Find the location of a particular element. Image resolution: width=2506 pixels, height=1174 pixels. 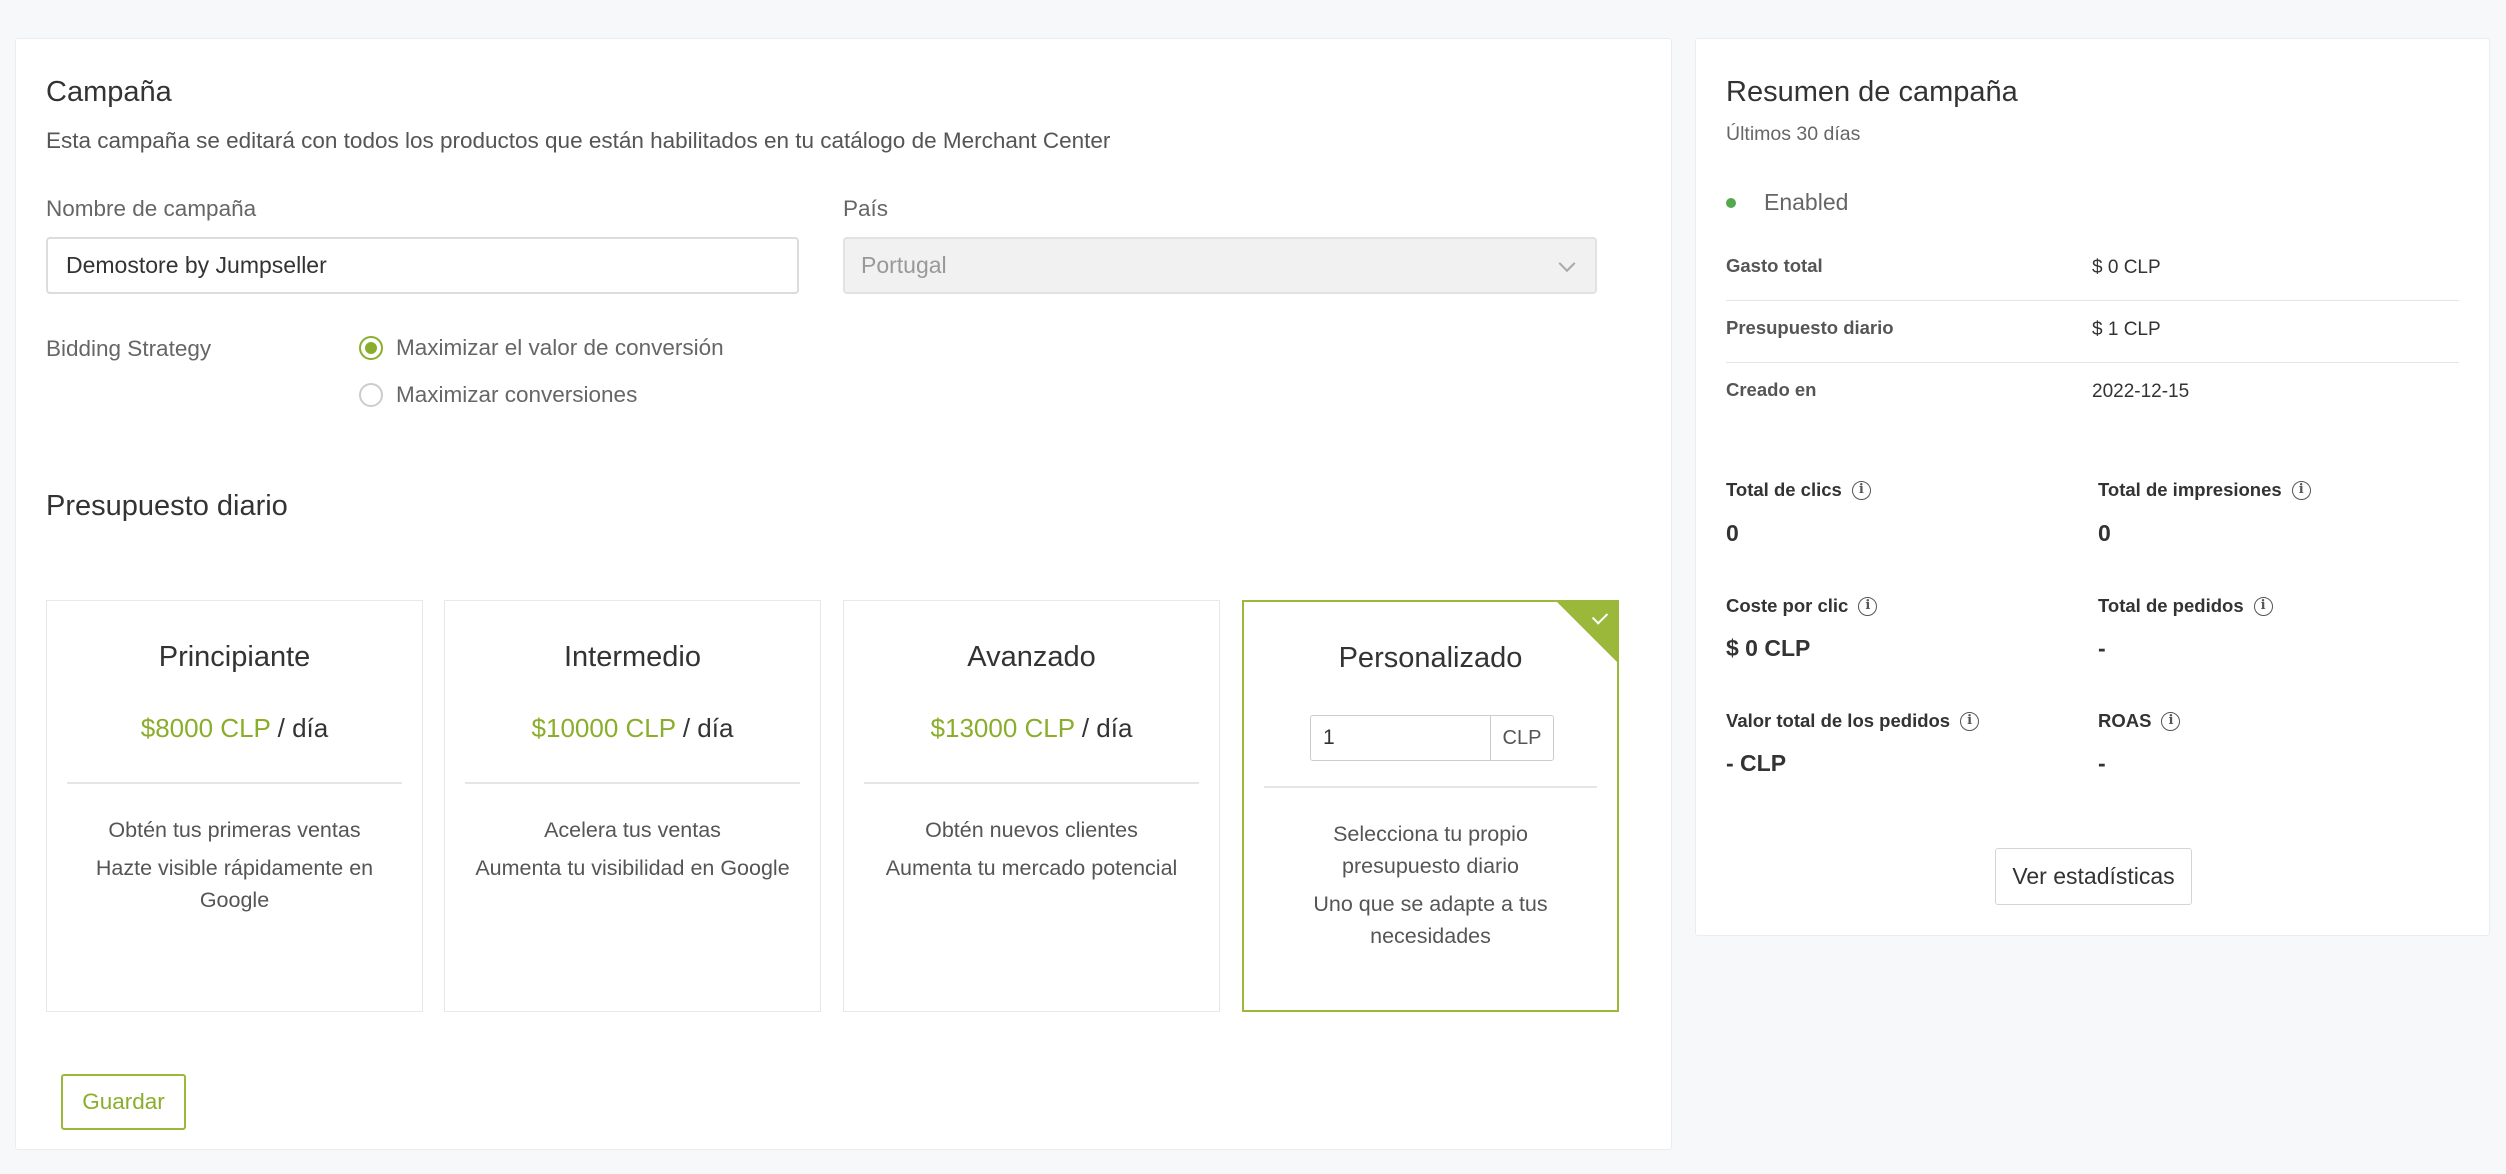

metric-total-clicks-label: Total de clics i is located at coordinates (1798, 490).